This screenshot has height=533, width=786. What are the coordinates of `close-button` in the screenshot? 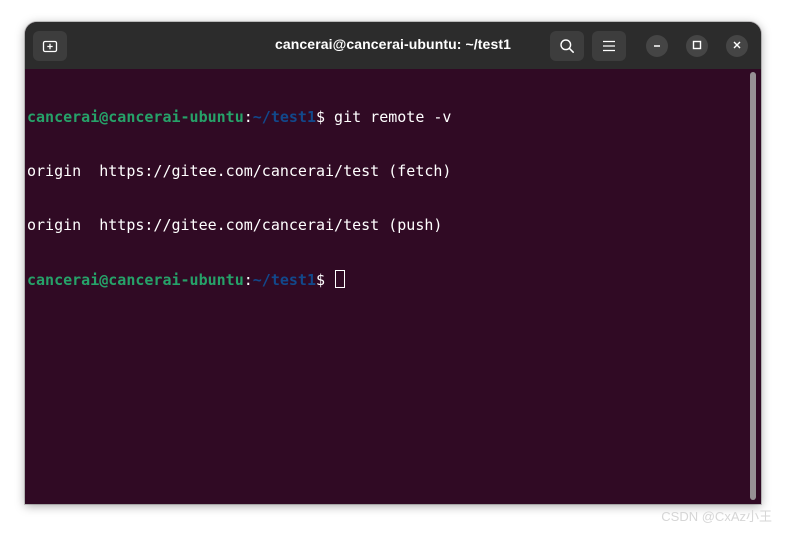 It's located at (737, 46).